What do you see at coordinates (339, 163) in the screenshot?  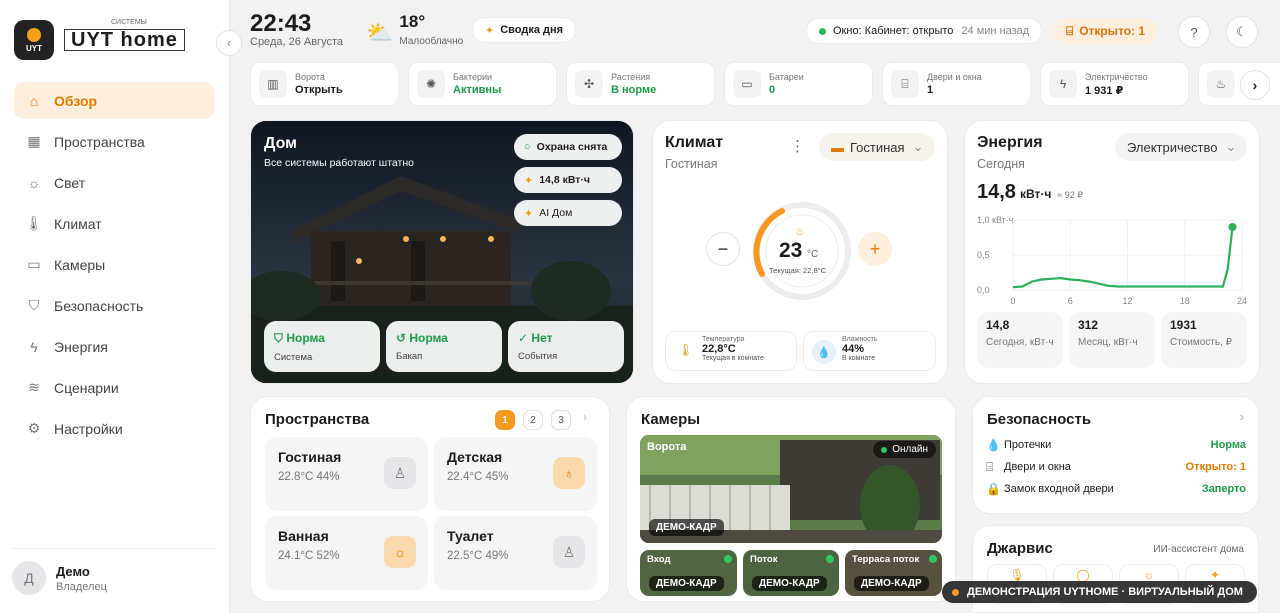 I see `home-subtitle: Все системы работают штатно` at bounding box center [339, 163].